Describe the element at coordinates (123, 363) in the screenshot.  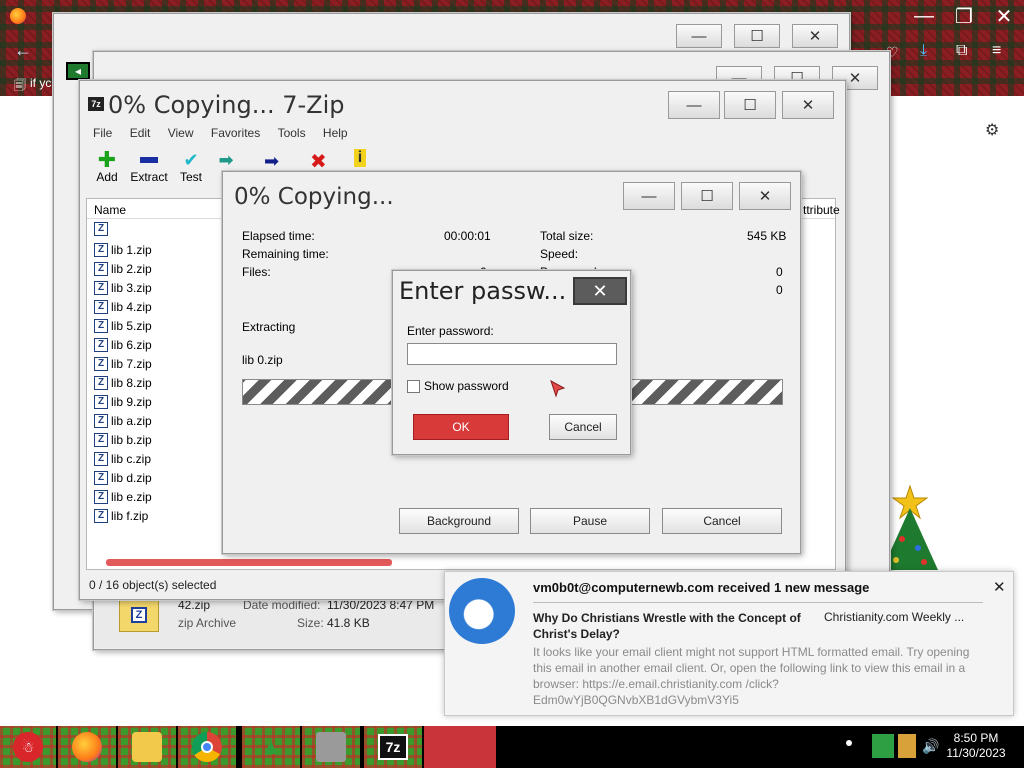
I see `list-item: Zlib 7.zip` at that location.